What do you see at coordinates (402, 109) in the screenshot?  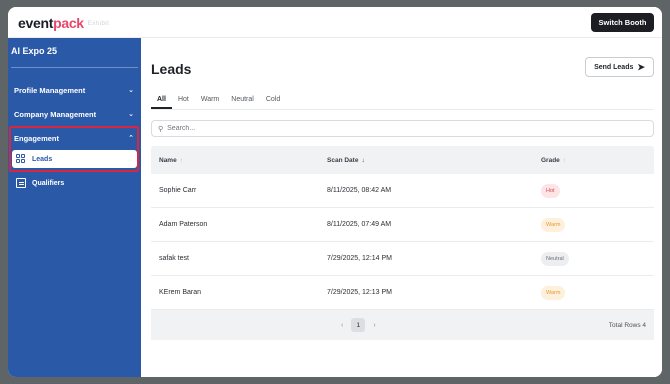 I see `tabs-divider` at bounding box center [402, 109].